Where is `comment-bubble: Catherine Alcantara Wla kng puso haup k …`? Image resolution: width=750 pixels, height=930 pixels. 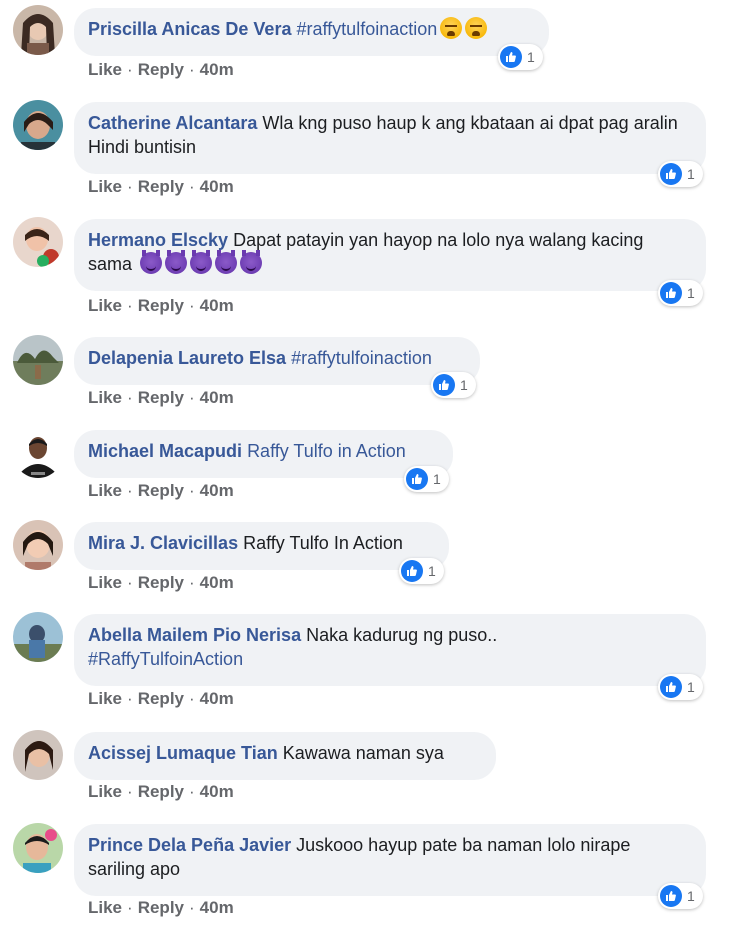
comment-bubble: Catherine Alcantara Wla kng puso haup k … is located at coordinates (390, 138).